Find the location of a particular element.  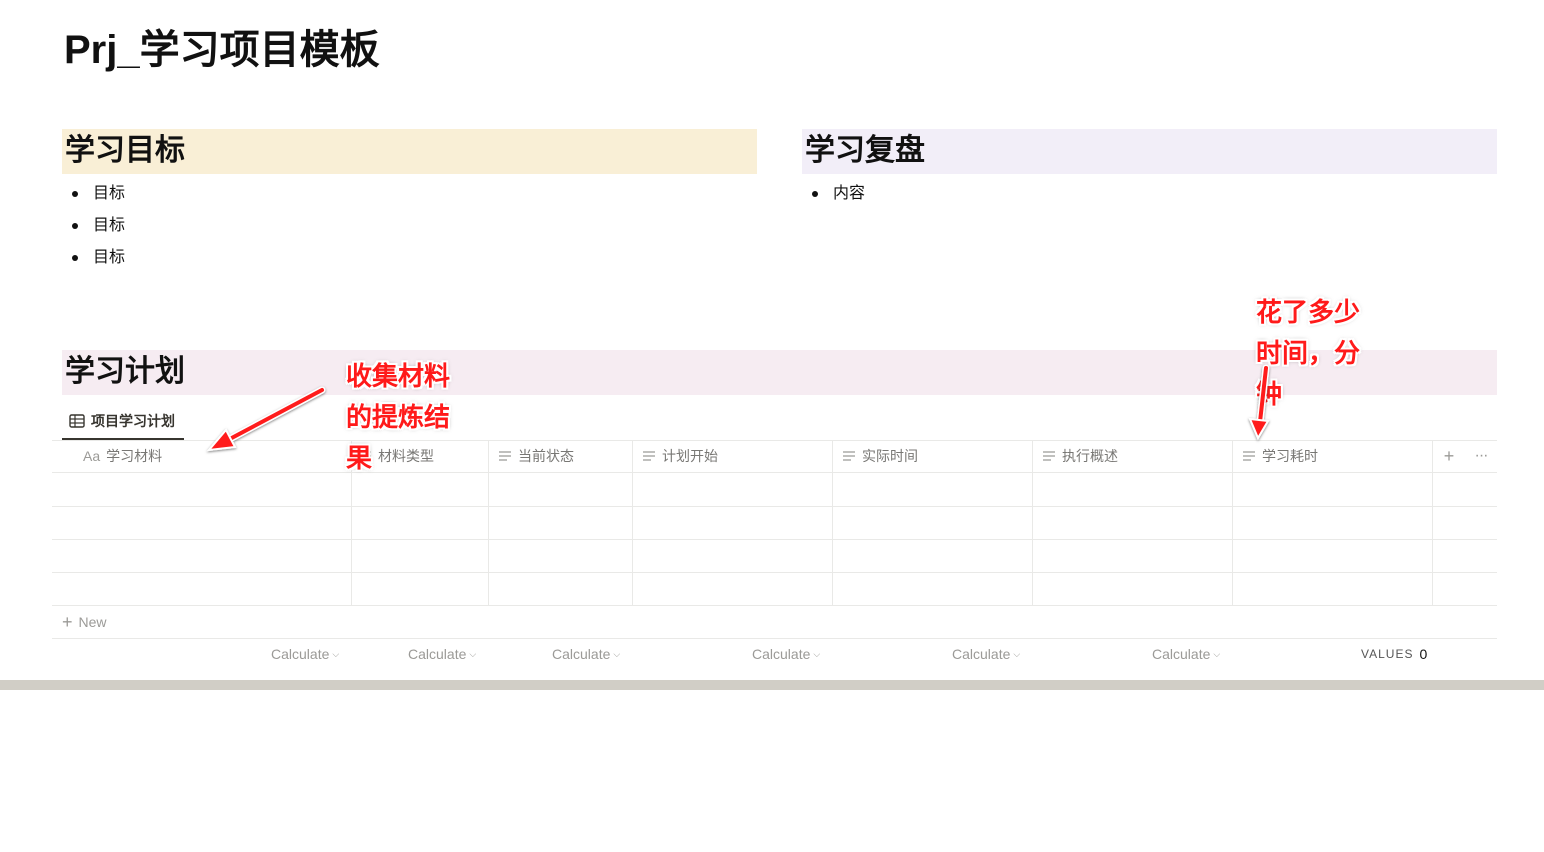

column-header-label: 执行概述 is located at coordinates (1090, 456).